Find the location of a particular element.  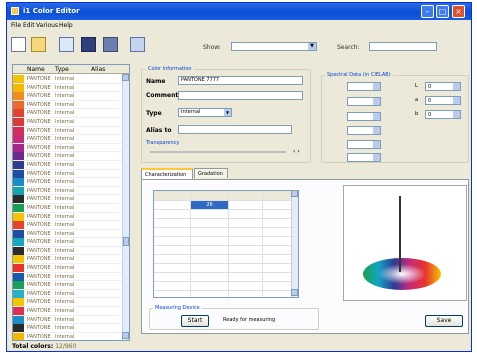

close-button: × is located at coordinates (458, 11).